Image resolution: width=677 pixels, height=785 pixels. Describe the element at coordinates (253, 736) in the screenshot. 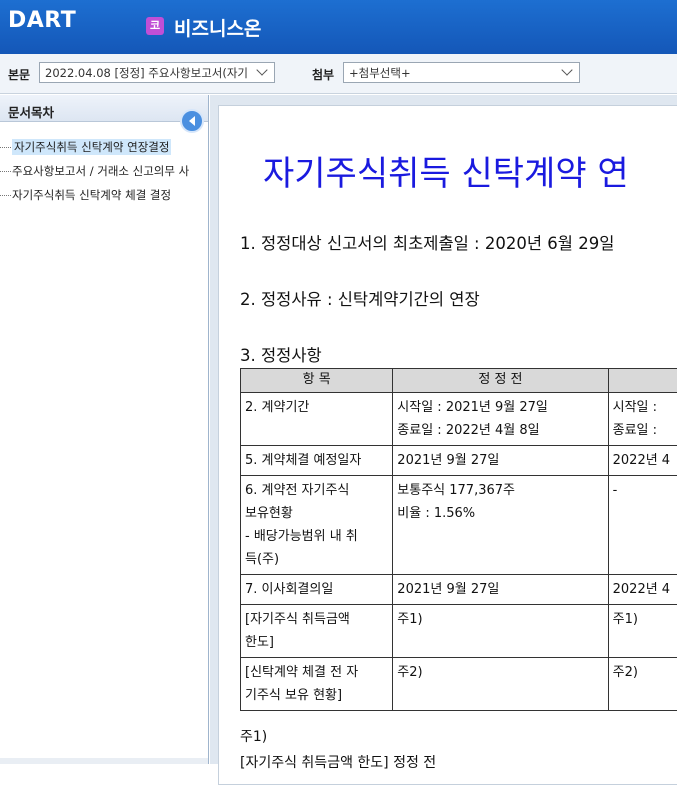

I see `footnote-label: 주1)` at that location.